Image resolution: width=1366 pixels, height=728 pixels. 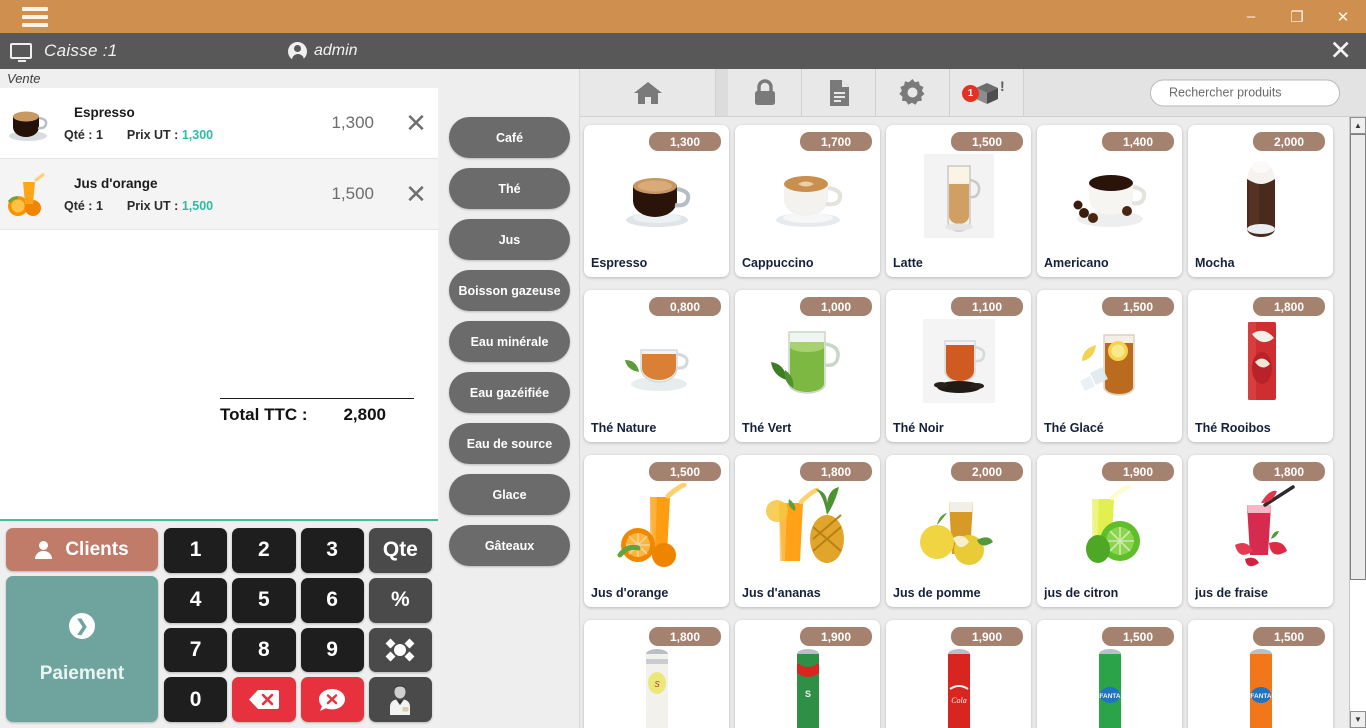 What do you see at coordinates (196, 600) in the screenshot?
I see `key-4: 4` at bounding box center [196, 600].